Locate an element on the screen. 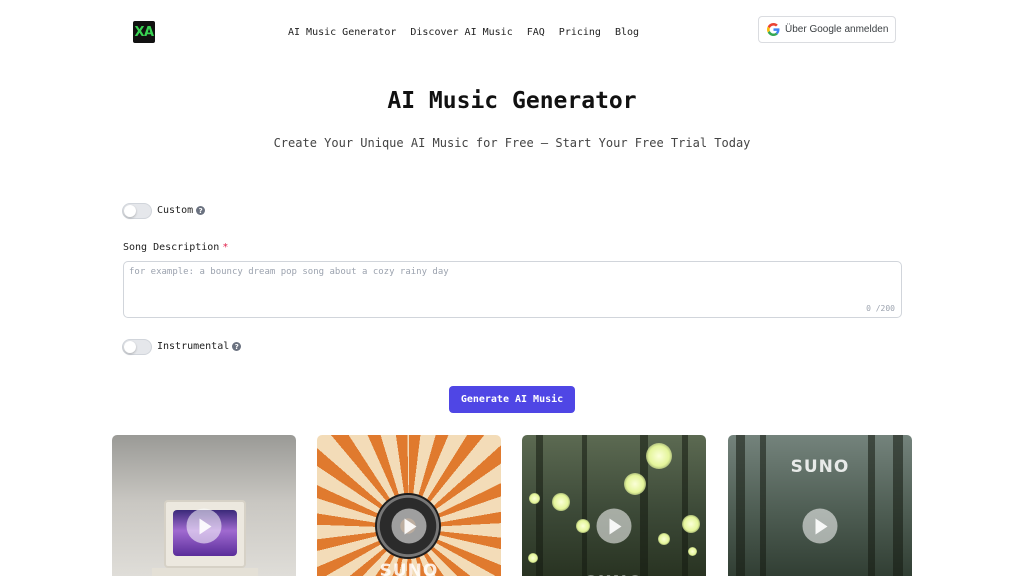  generate-ai-music-button: Generate AI Music is located at coordinates (512, 399).